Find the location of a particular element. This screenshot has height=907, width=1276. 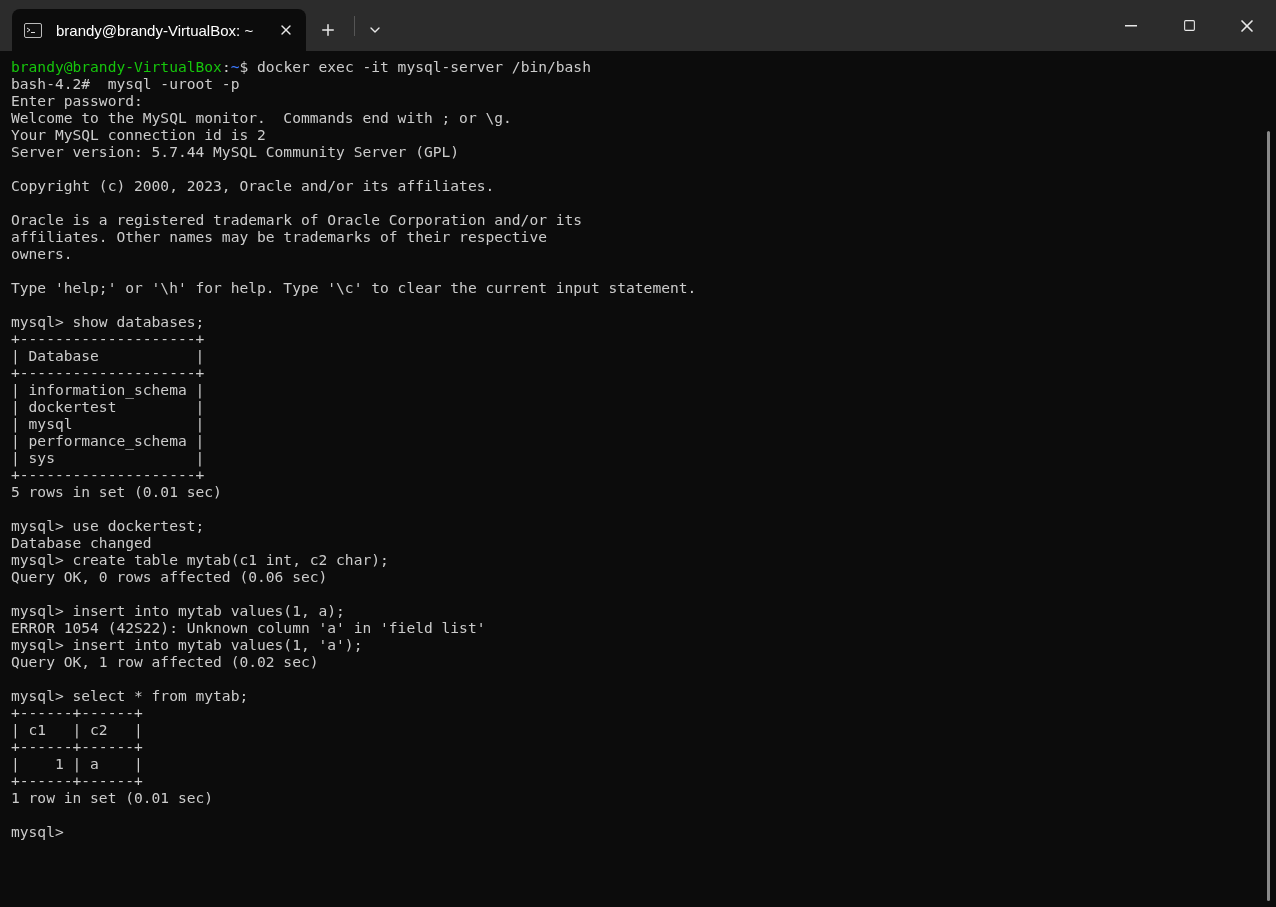

terminal-line: Copyright (c) 2000, 2023, Oracle and/or its affiliates. is located at coordinates (253, 185).